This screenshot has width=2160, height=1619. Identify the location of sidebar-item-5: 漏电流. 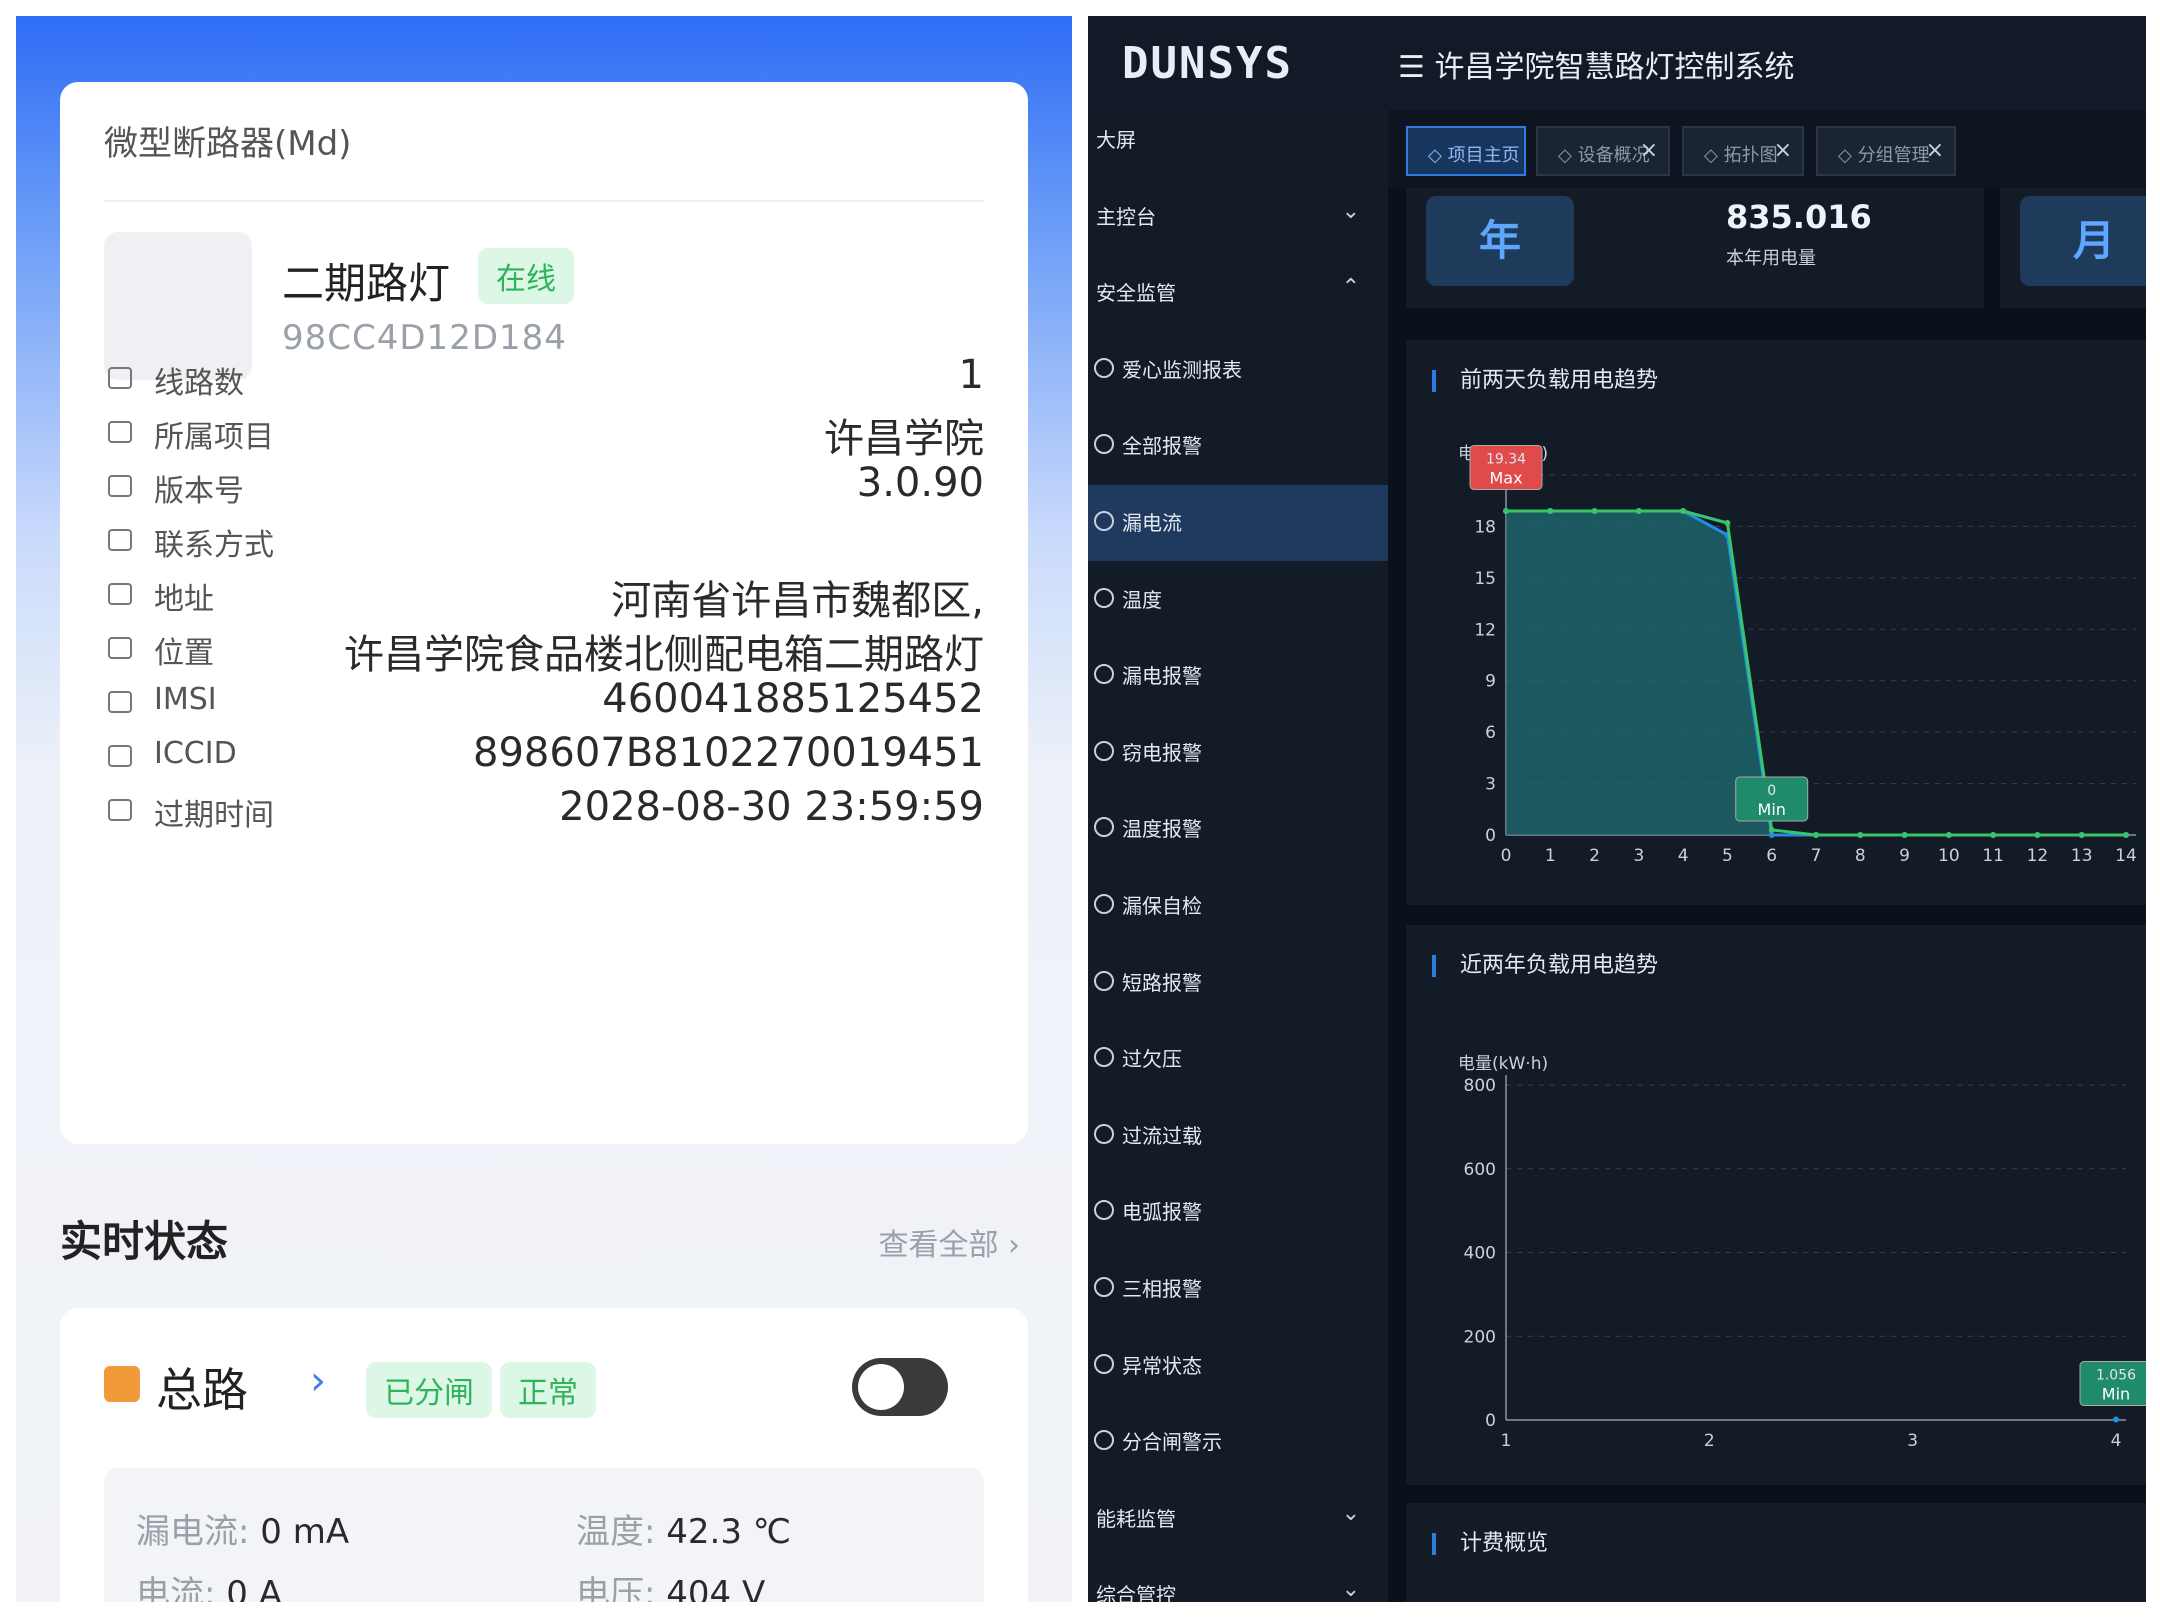
(1238, 523).